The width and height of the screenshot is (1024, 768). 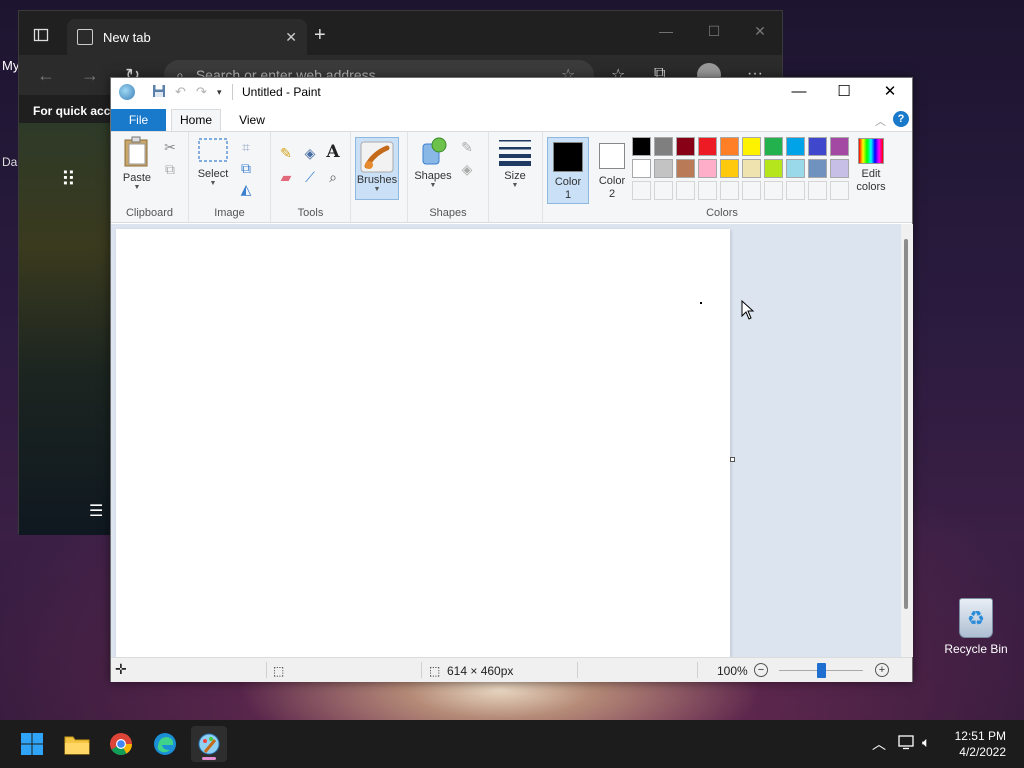 I want to click on paste-button: Paste ▼, so click(x=137, y=163).